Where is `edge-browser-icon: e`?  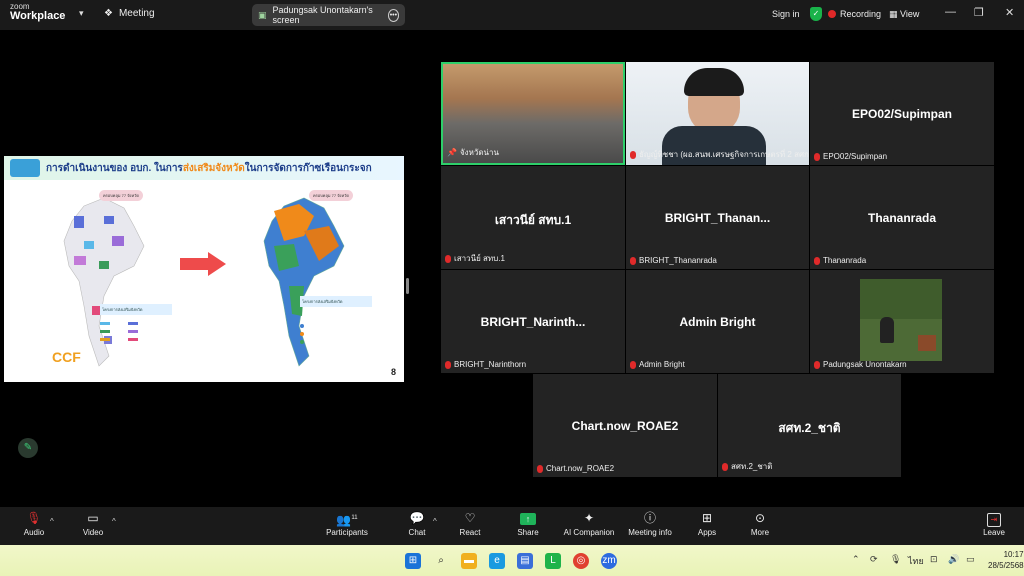
edge-browser-icon: e is located at coordinates (497, 561).